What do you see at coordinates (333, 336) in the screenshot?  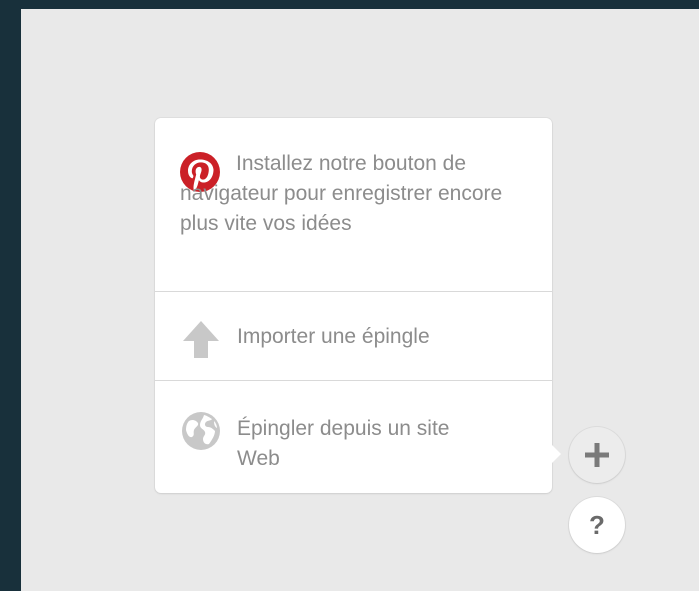 I see `upload-pin-label: Importer une épingle` at bounding box center [333, 336].